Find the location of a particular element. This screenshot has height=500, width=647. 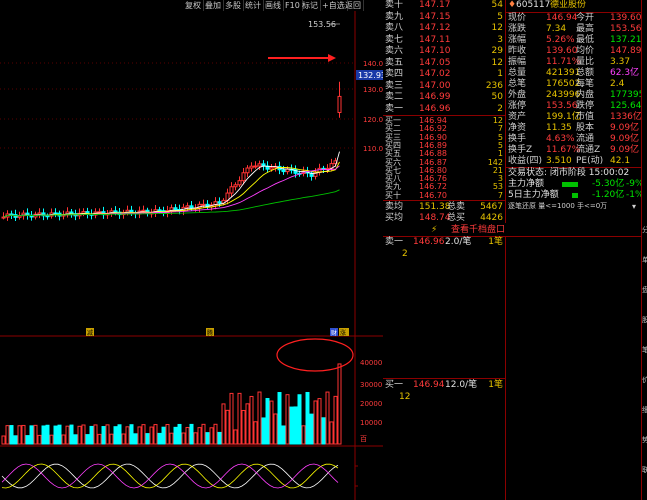

lightning-icon: ⚡ is located at coordinates (434, 230).